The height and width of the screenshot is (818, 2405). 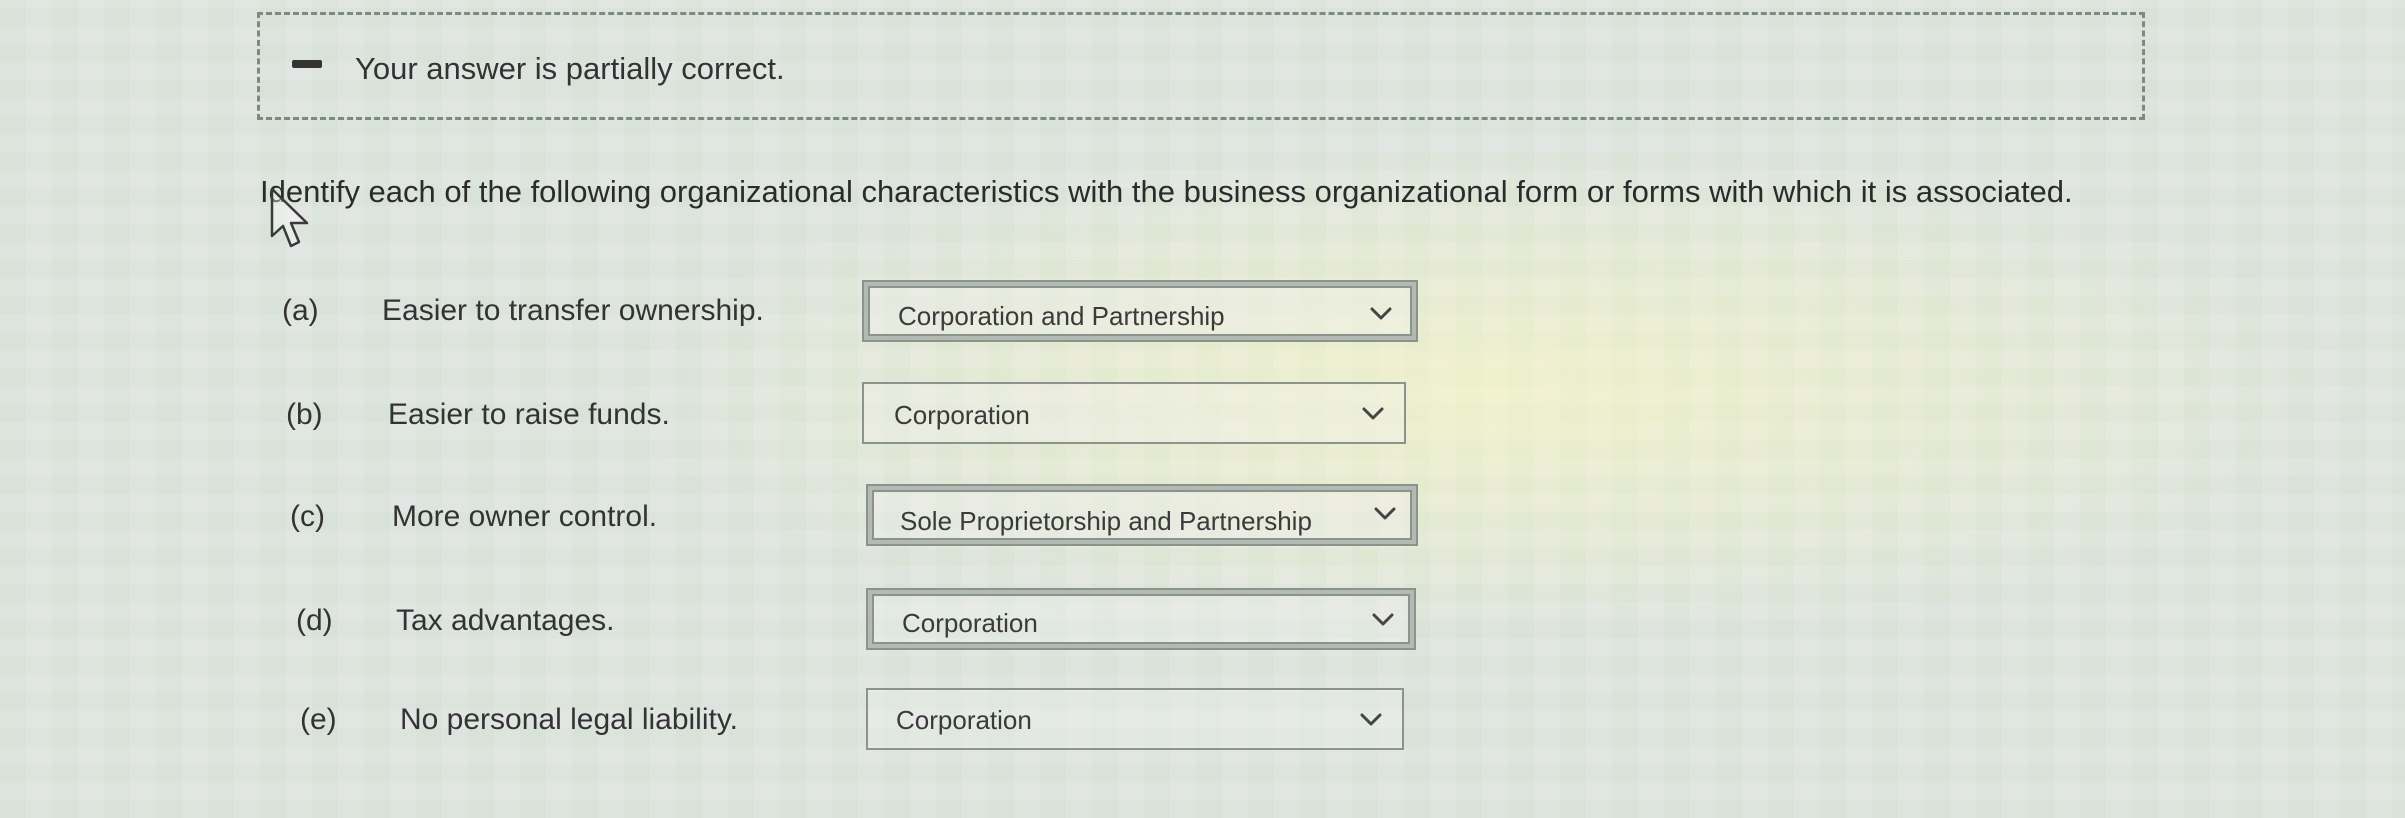 What do you see at coordinates (1061, 316) in the screenshot?
I see `dropdown-selected-value: Corporation and Partnership` at bounding box center [1061, 316].